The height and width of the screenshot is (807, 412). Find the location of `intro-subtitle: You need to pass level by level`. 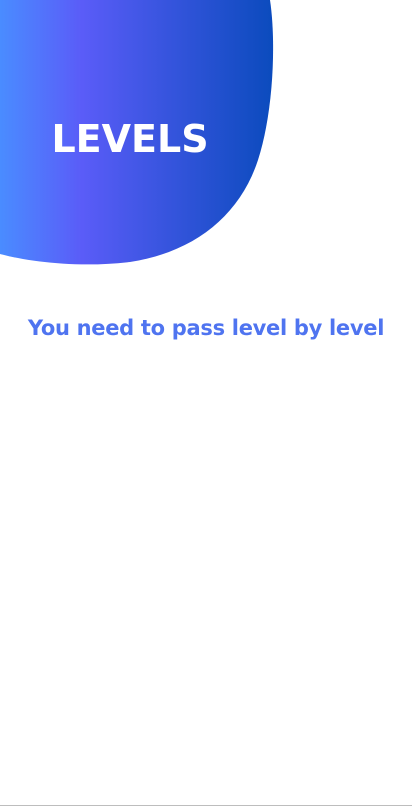

intro-subtitle: You need to pass level by level is located at coordinates (206, 328).